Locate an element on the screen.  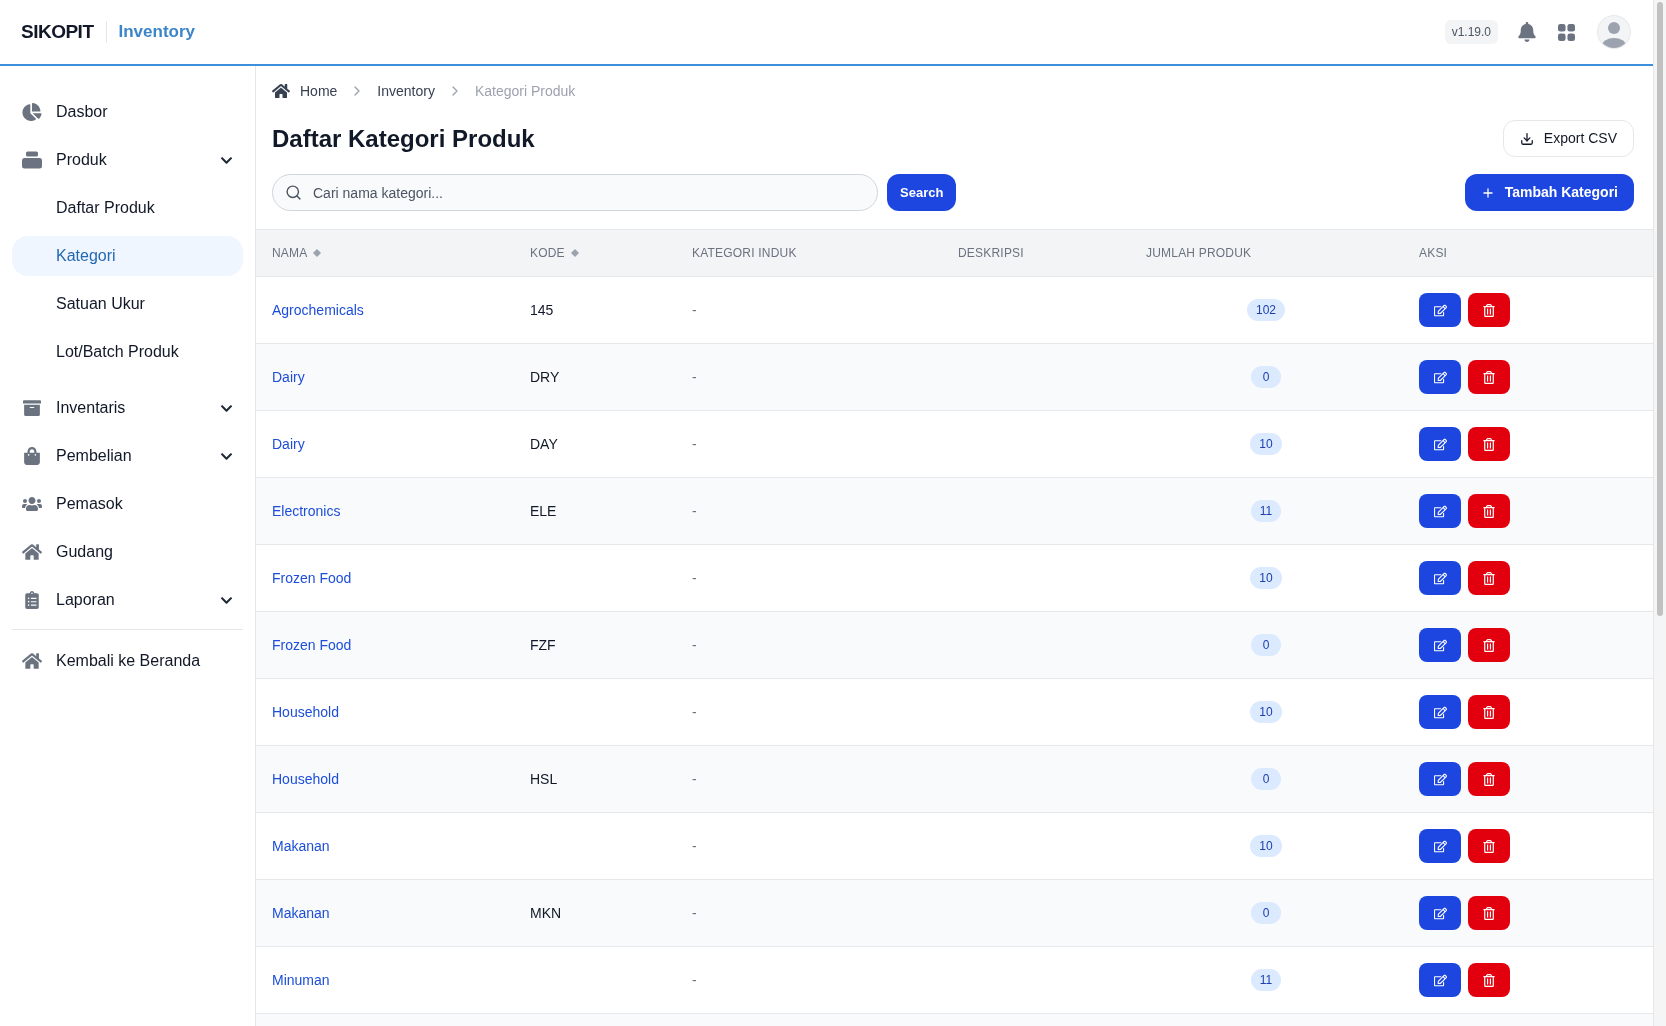
page-title: Daftar Kategori Produk is located at coordinates (403, 138).